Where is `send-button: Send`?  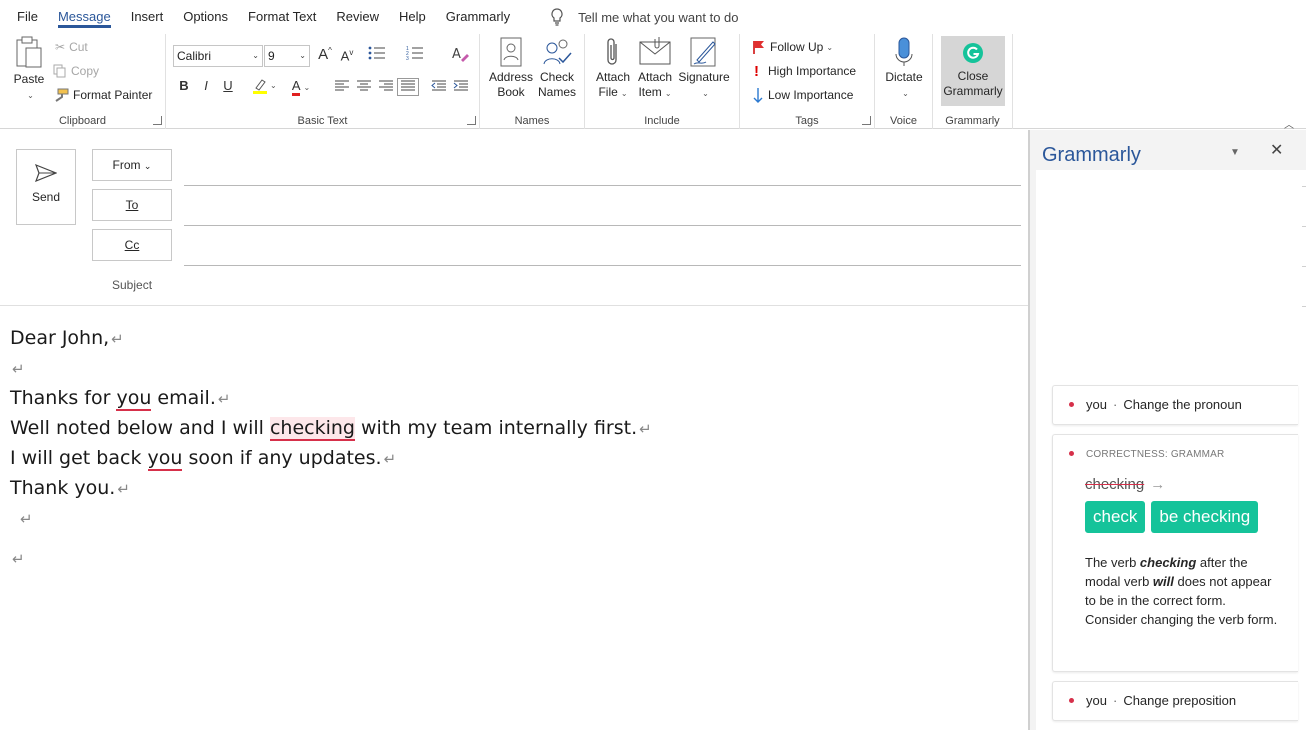
send-button: Send is located at coordinates (46, 187).